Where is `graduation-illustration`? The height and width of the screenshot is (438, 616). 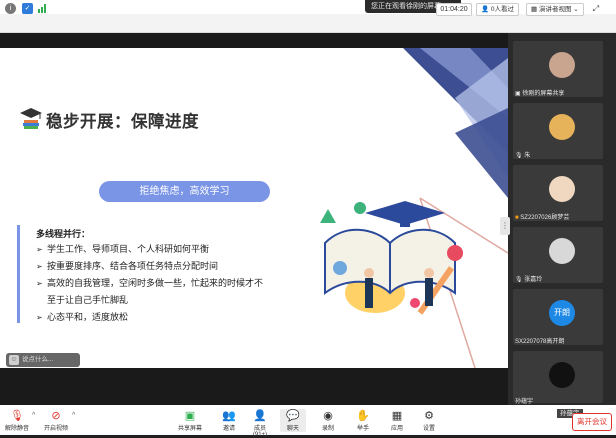 graduation-illustration is located at coordinates (391, 258).